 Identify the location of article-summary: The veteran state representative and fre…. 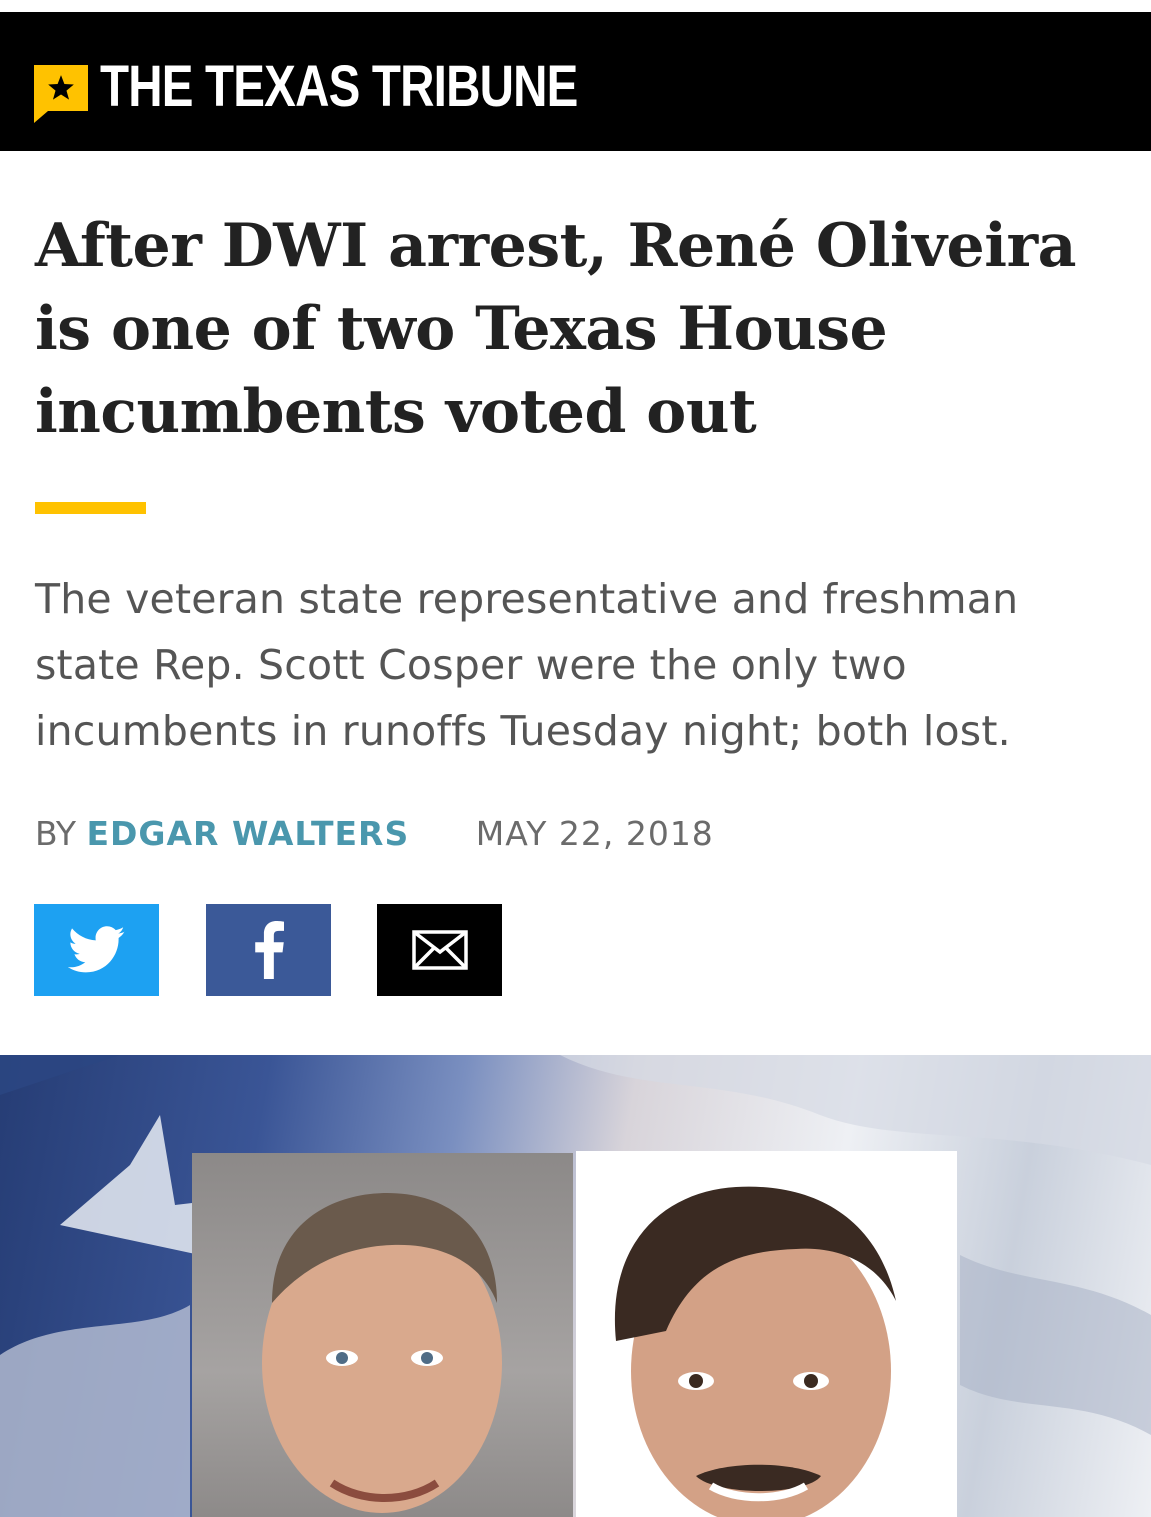
(527, 665).